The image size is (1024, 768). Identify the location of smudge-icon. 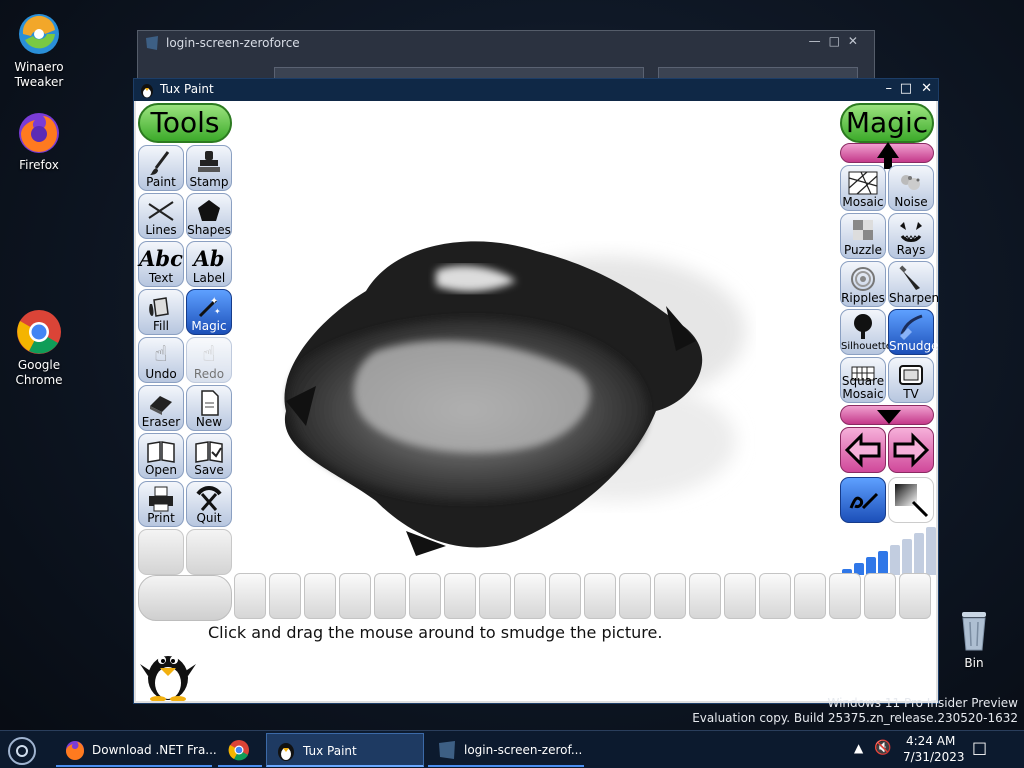
(911, 327).